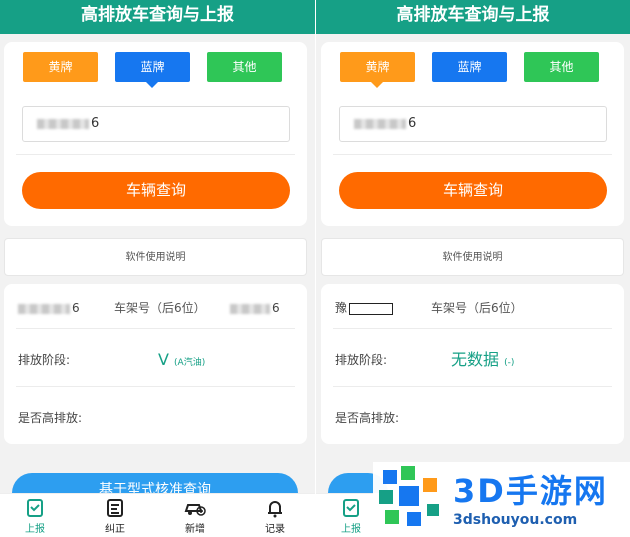  Describe the element at coordinates (195, 529) in the screenshot. I see `nav-label: 新增` at that location.